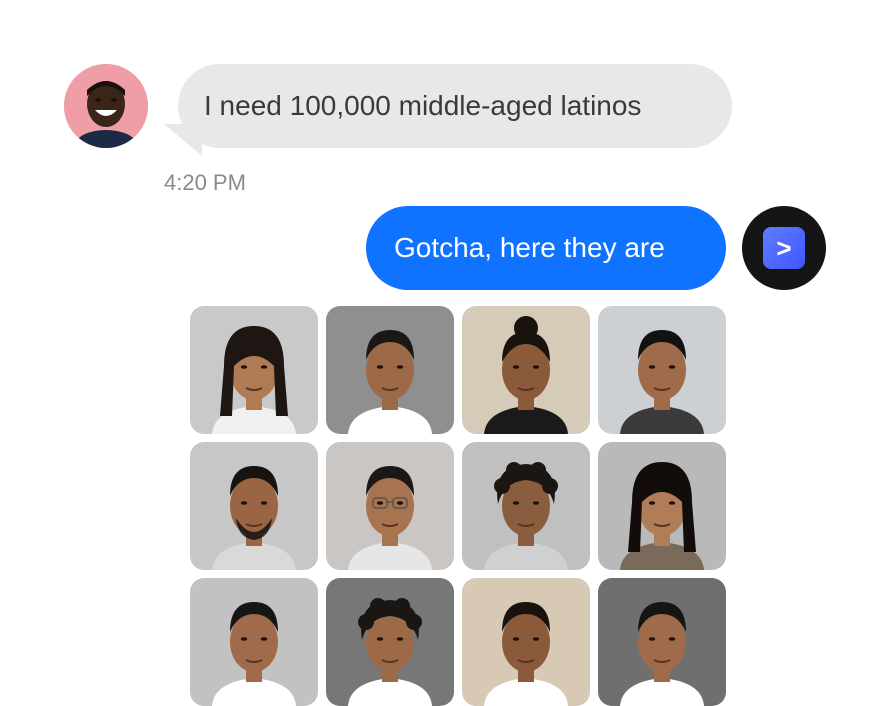  I want to click on smiling-person-avatar, so click(106, 106).